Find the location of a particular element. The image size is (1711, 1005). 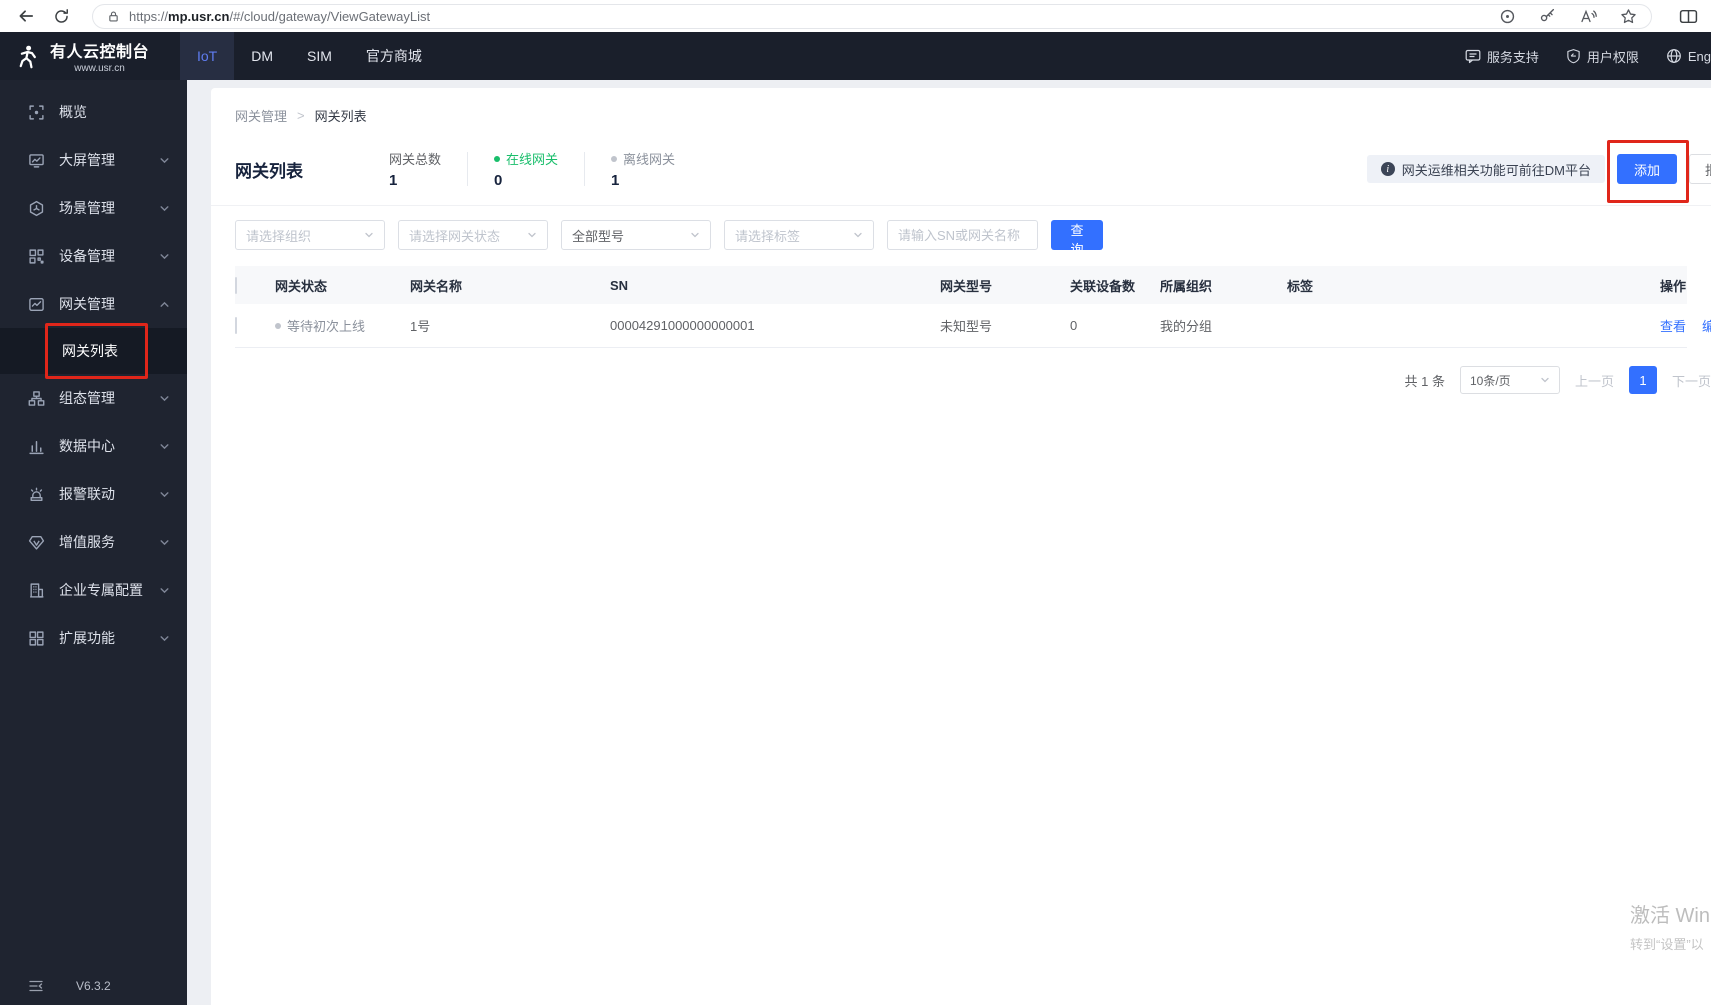

shield-icon is located at coordinates (1573, 56).